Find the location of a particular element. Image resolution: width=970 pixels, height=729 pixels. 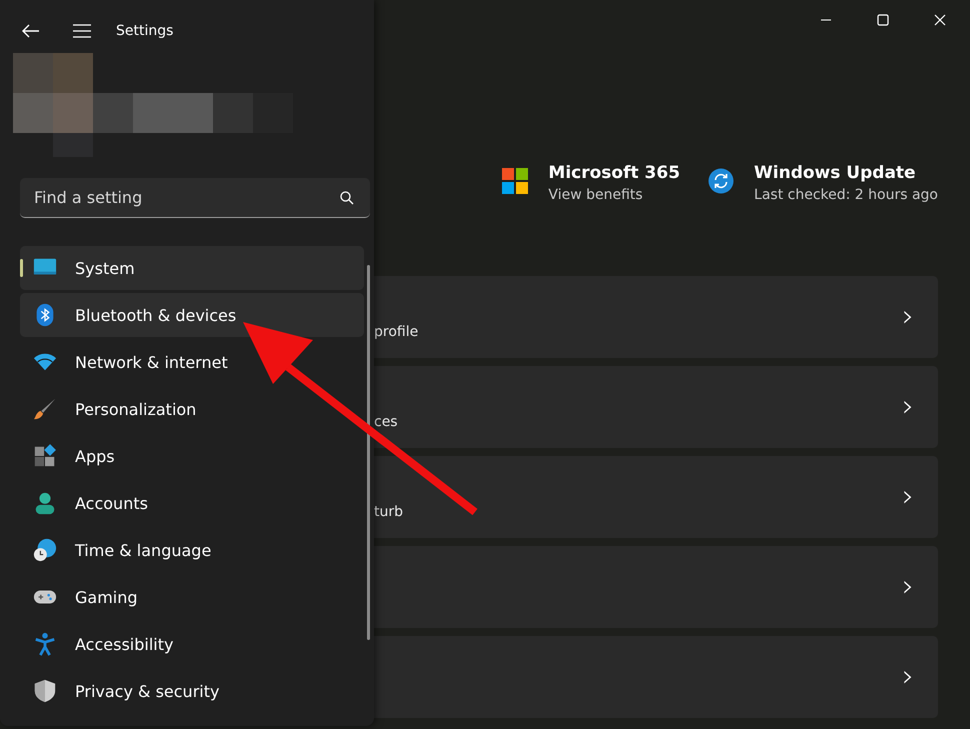

promo-title: Windows Update is located at coordinates (846, 173).